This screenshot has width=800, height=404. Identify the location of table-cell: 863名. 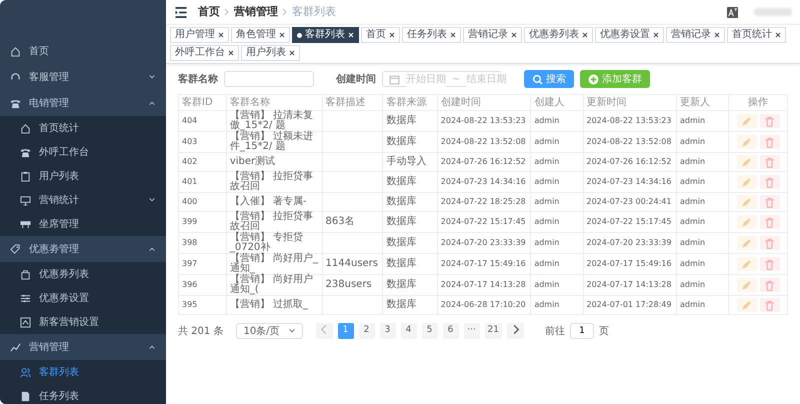
(352, 222).